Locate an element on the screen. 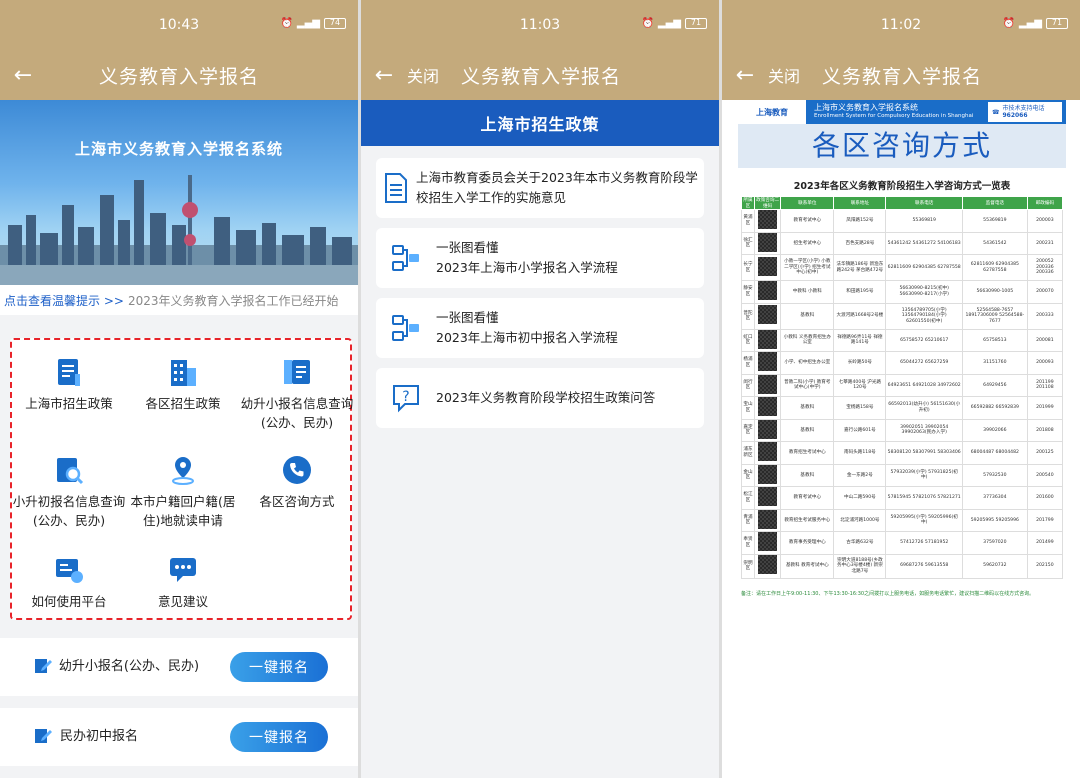 The height and width of the screenshot is (778, 1080). table-cell: 201600 is located at coordinates (1045, 498).